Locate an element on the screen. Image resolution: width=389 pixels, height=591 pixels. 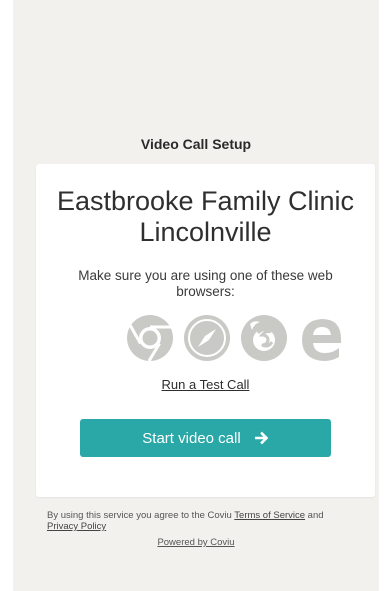
arrow-right-icon is located at coordinates (261, 438).